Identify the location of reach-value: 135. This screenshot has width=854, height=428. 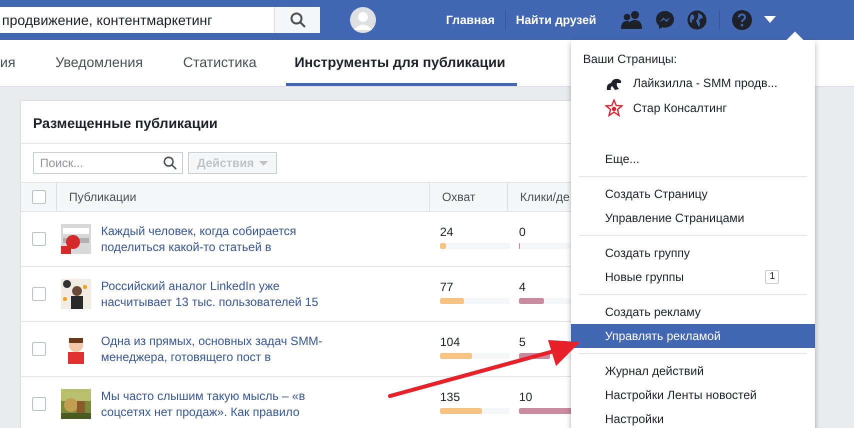
(451, 397).